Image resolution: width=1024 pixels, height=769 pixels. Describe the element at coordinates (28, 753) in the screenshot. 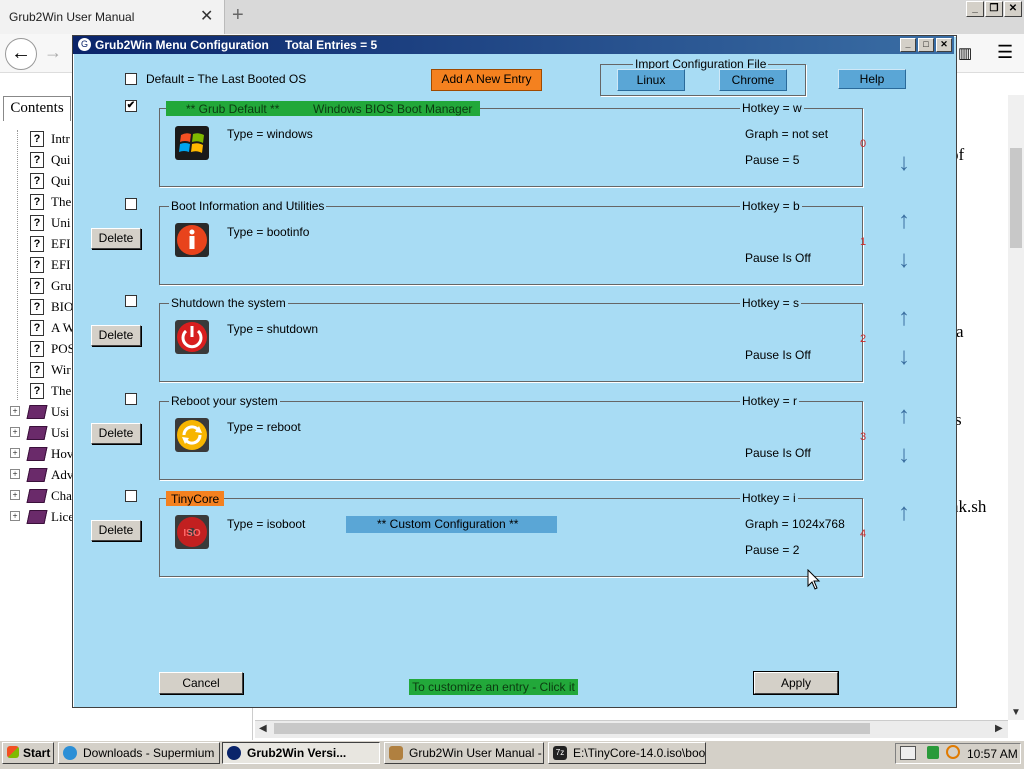

I see `start-button: Start` at that location.